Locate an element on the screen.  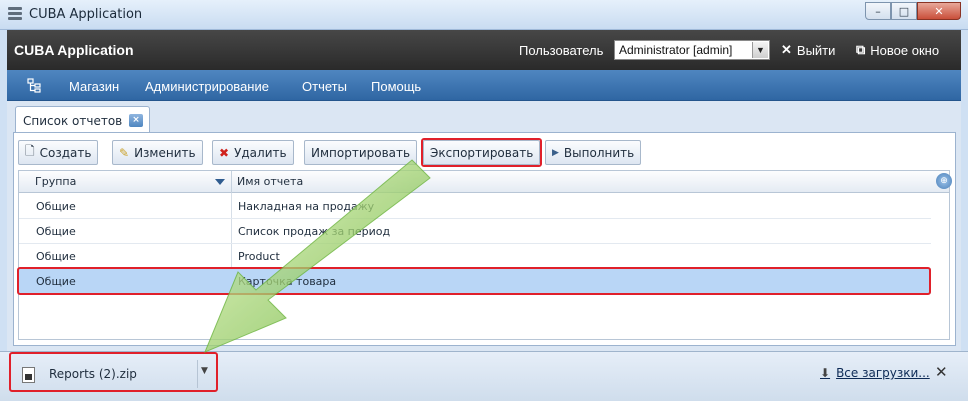
tab-reports-list: Список отчетов × is located at coordinates (82, 119).